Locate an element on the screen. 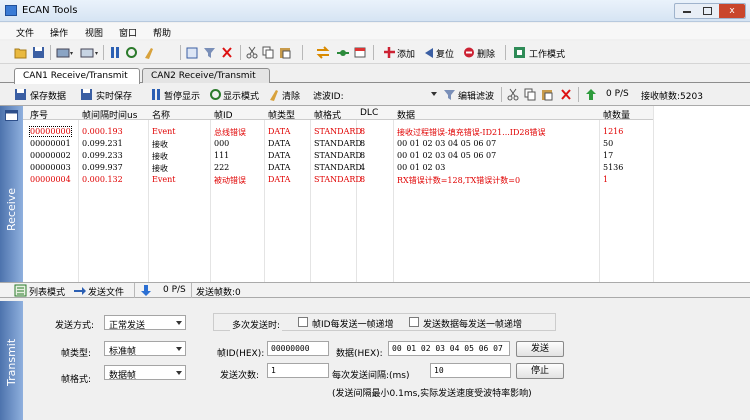  send-file-button: 发送文件 is located at coordinates (106, 291).